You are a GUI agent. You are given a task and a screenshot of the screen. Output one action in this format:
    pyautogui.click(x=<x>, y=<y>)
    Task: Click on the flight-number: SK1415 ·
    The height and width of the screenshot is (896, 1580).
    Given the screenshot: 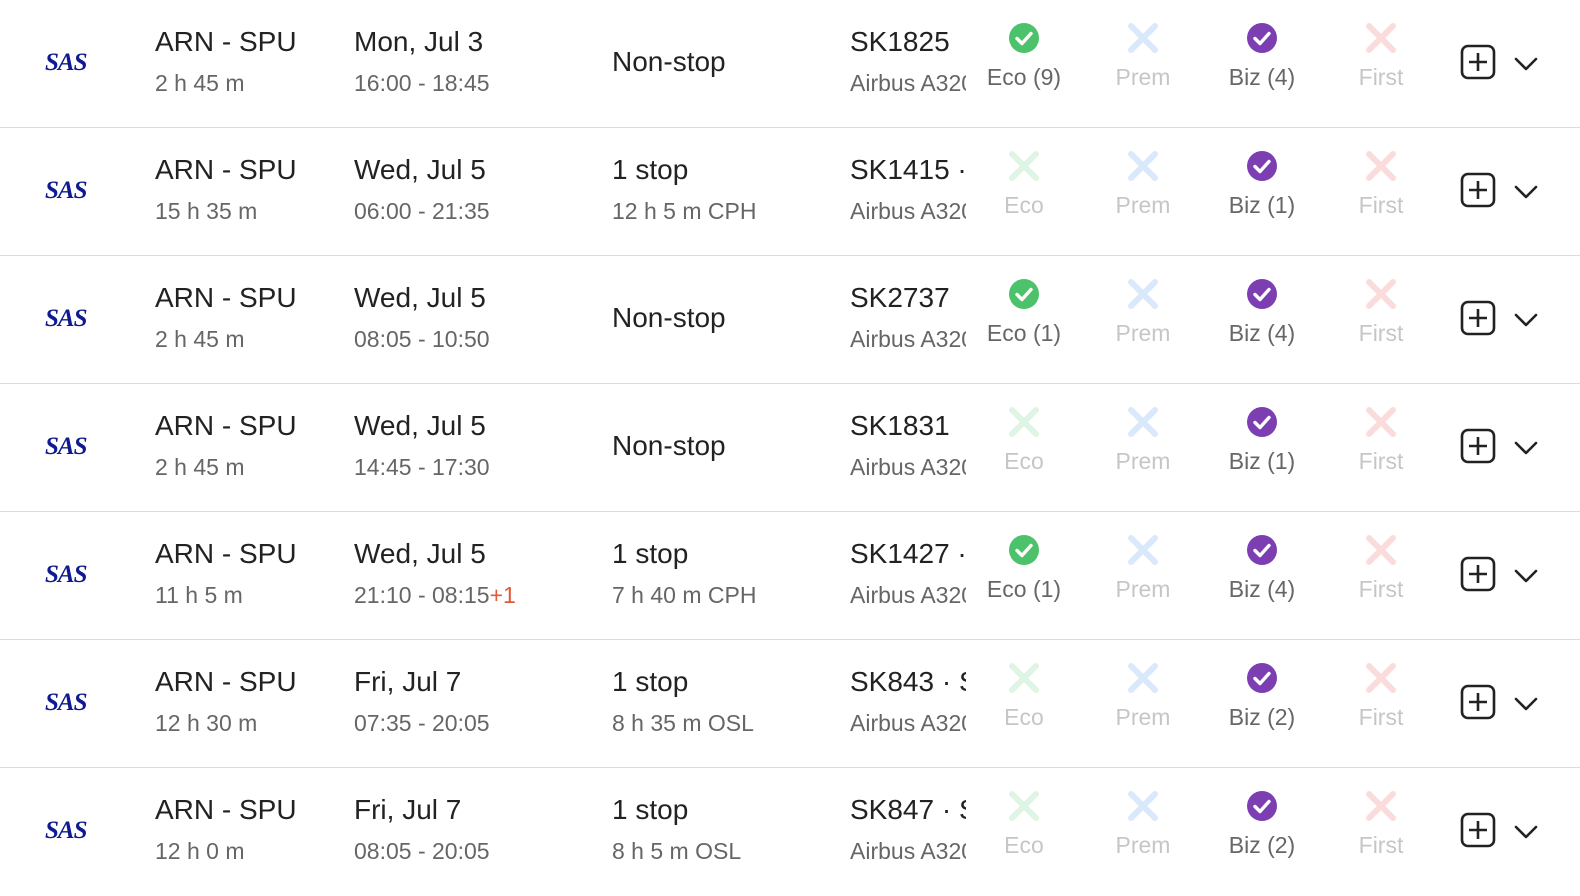 What is the action you would take?
    pyautogui.click(x=908, y=169)
    